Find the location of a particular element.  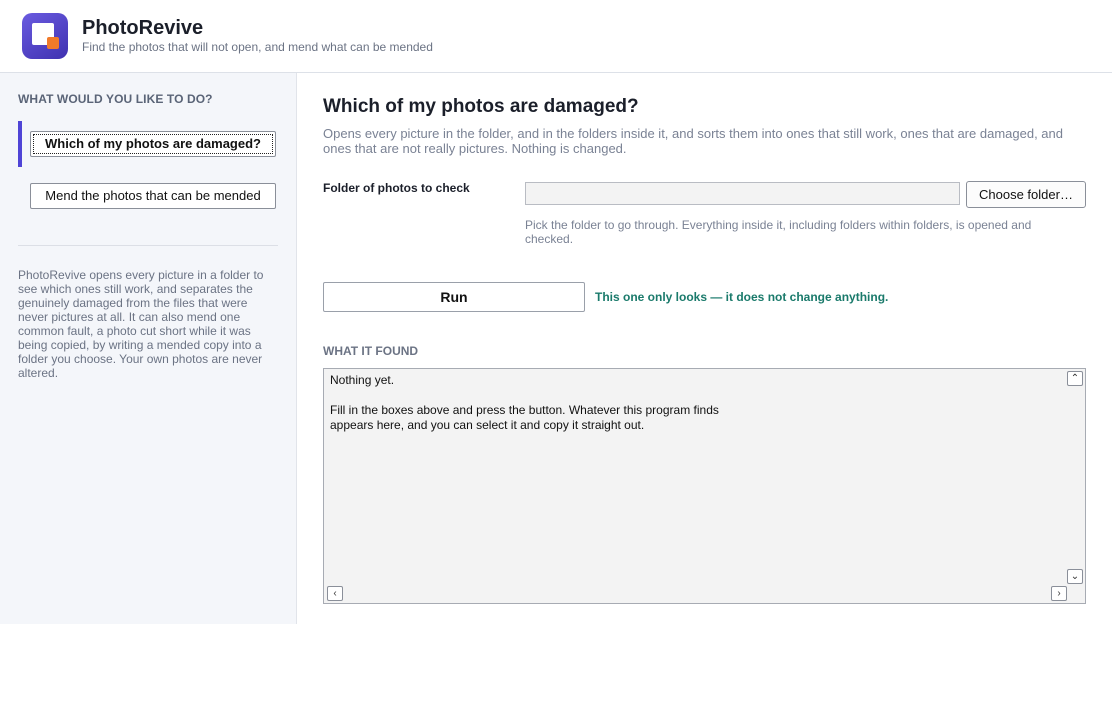

photo-stack-icon is located at coordinates (45, 36).